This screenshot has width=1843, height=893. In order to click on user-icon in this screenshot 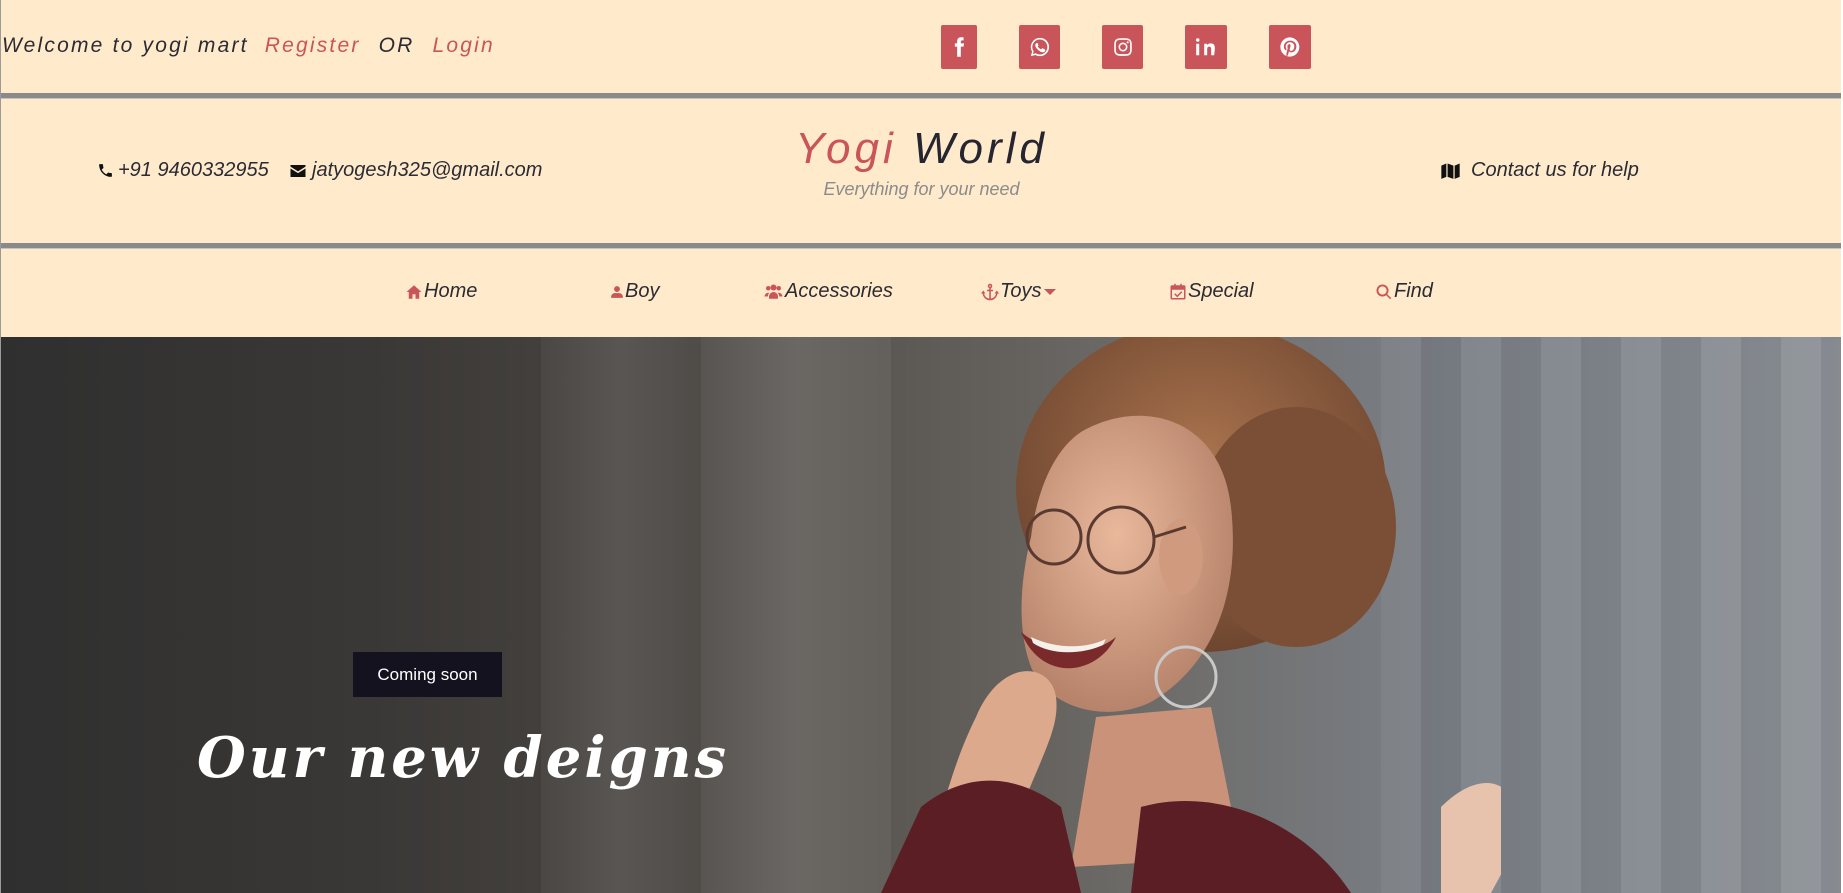, I will do `click(617, 291)`.